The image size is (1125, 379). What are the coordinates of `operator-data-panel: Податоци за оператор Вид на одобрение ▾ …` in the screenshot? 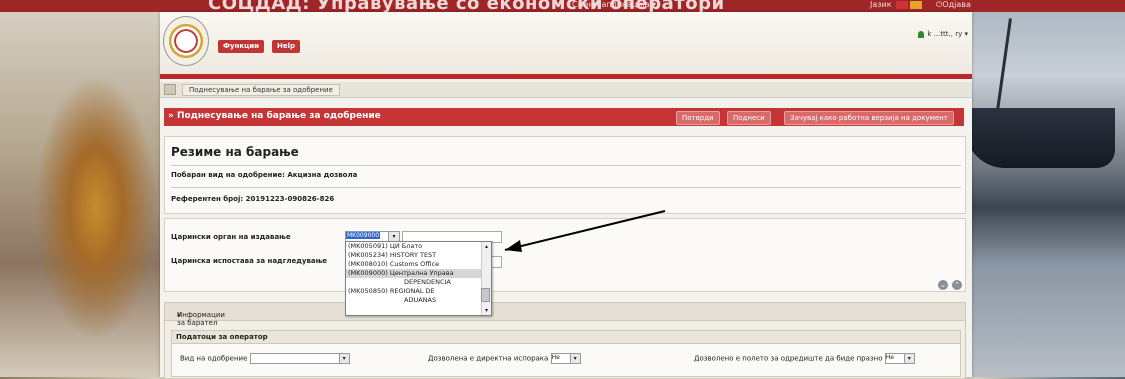 It's located at (566, 353).